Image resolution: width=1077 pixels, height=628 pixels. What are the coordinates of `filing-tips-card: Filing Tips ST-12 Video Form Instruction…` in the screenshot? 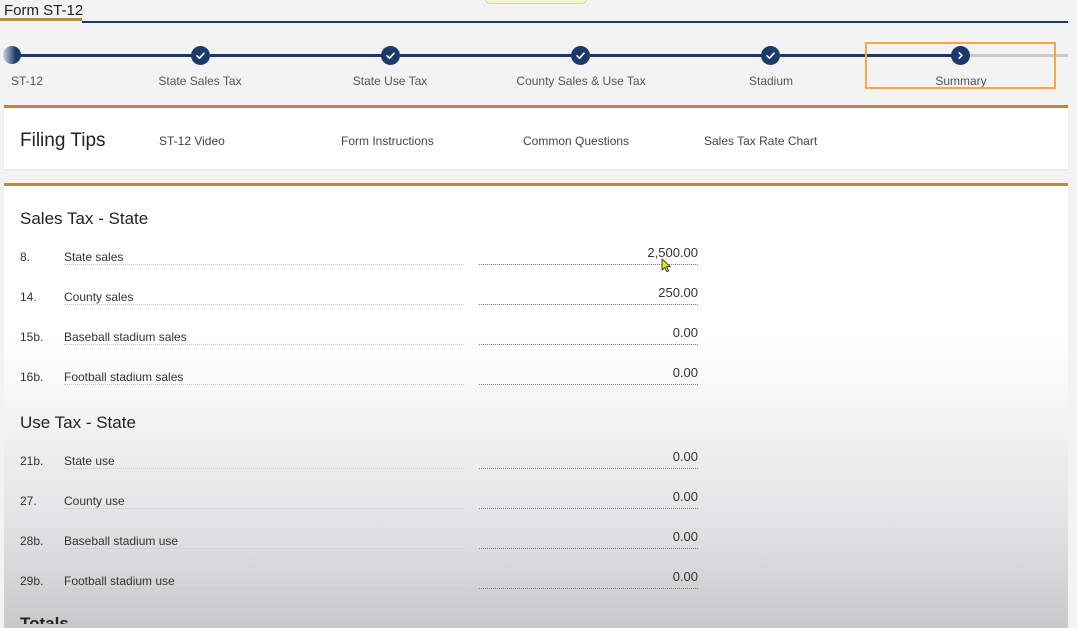 It's located at (536, 137).